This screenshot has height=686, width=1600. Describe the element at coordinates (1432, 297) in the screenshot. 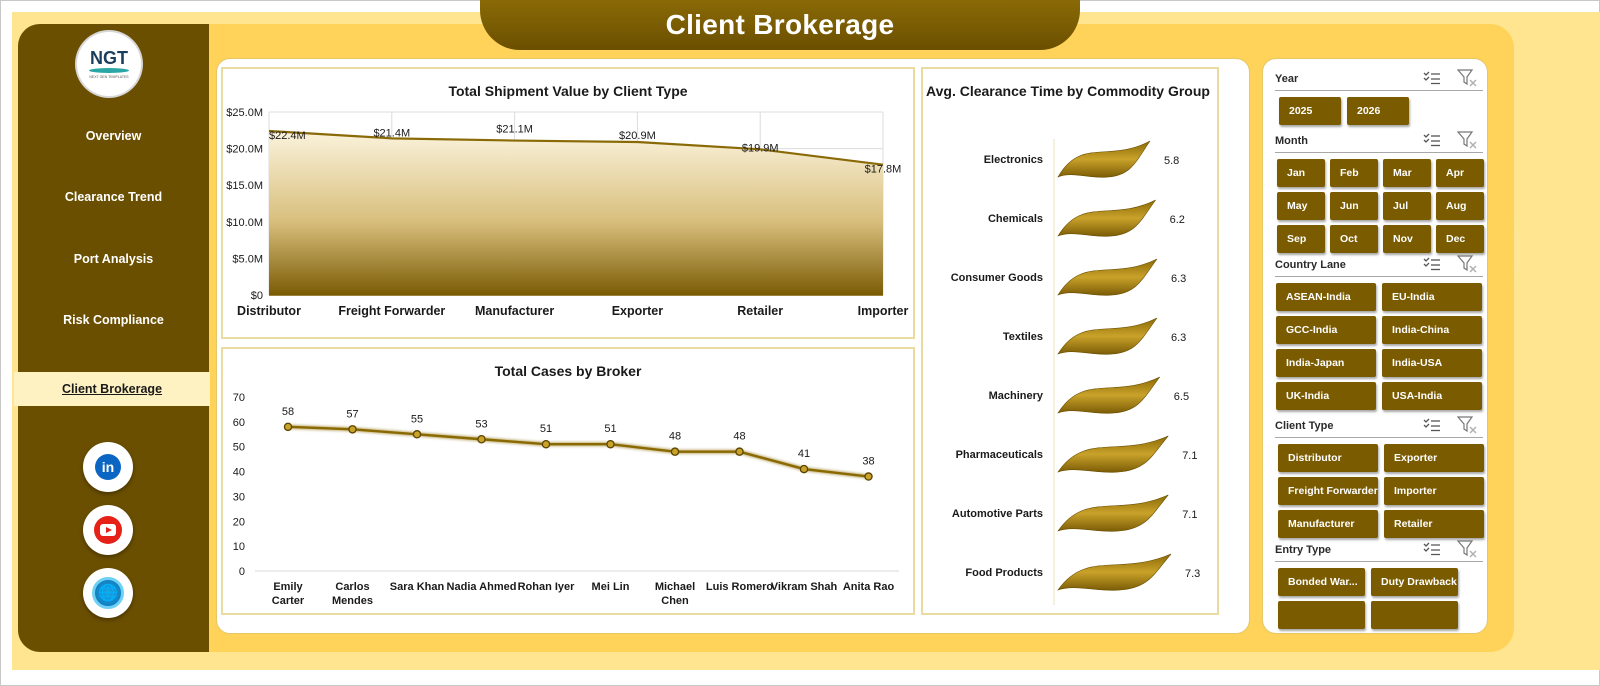

I see `slicer-button: EU-India` at that location.